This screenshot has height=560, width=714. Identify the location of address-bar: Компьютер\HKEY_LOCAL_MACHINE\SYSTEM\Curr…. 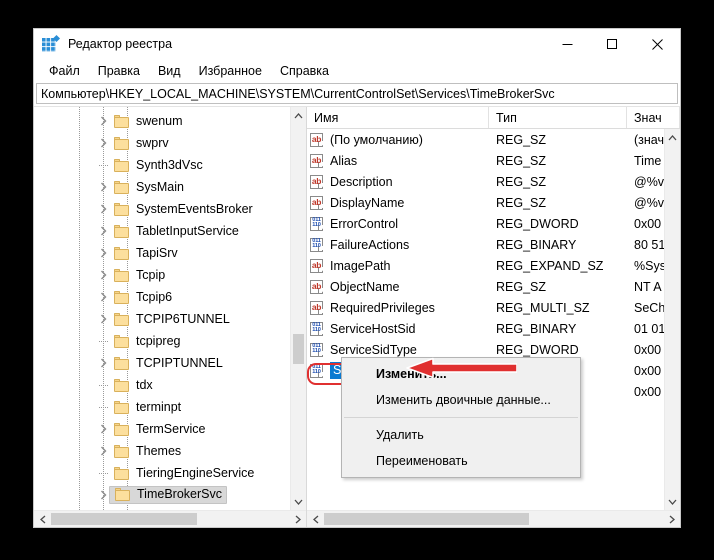
(357, 93).